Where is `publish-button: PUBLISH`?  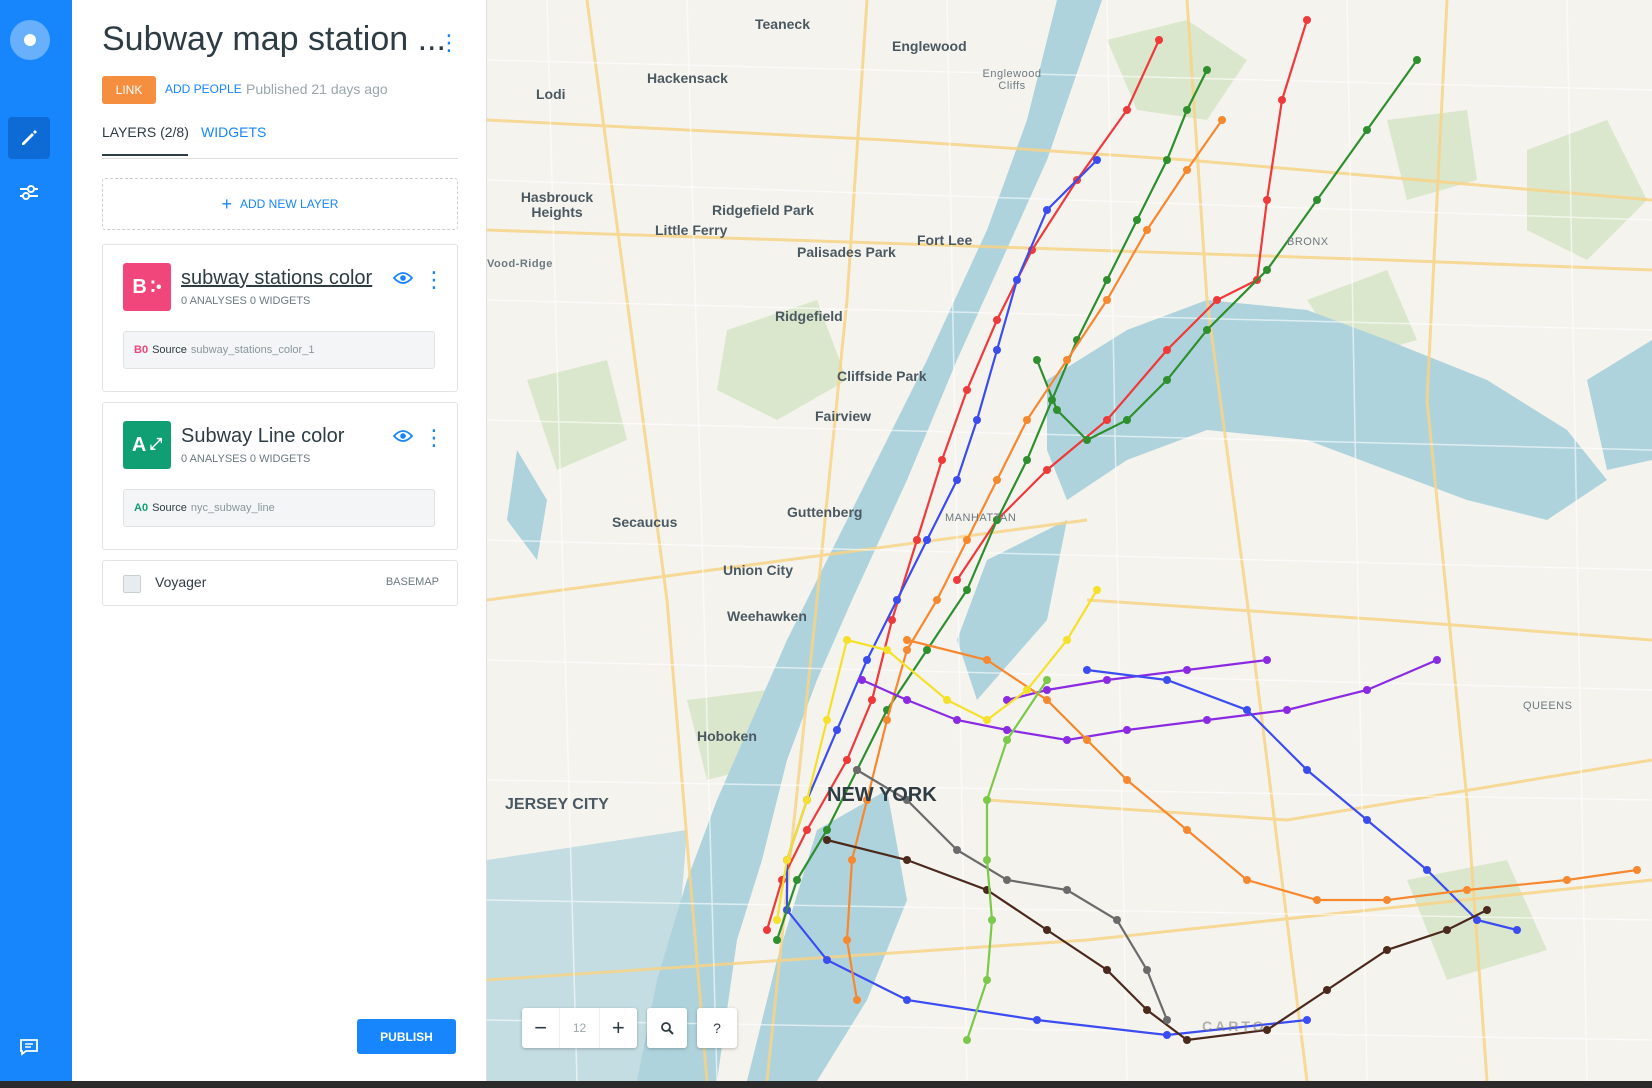 publish-button: PUBLISH is located at coordinates (406, 1036).